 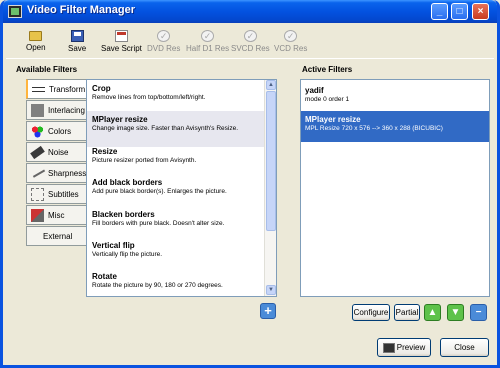 What do you see at coordinates (127, 182) in the screenshot?
I see `filter-name: Add black borders` at bounding box center [127, 182].